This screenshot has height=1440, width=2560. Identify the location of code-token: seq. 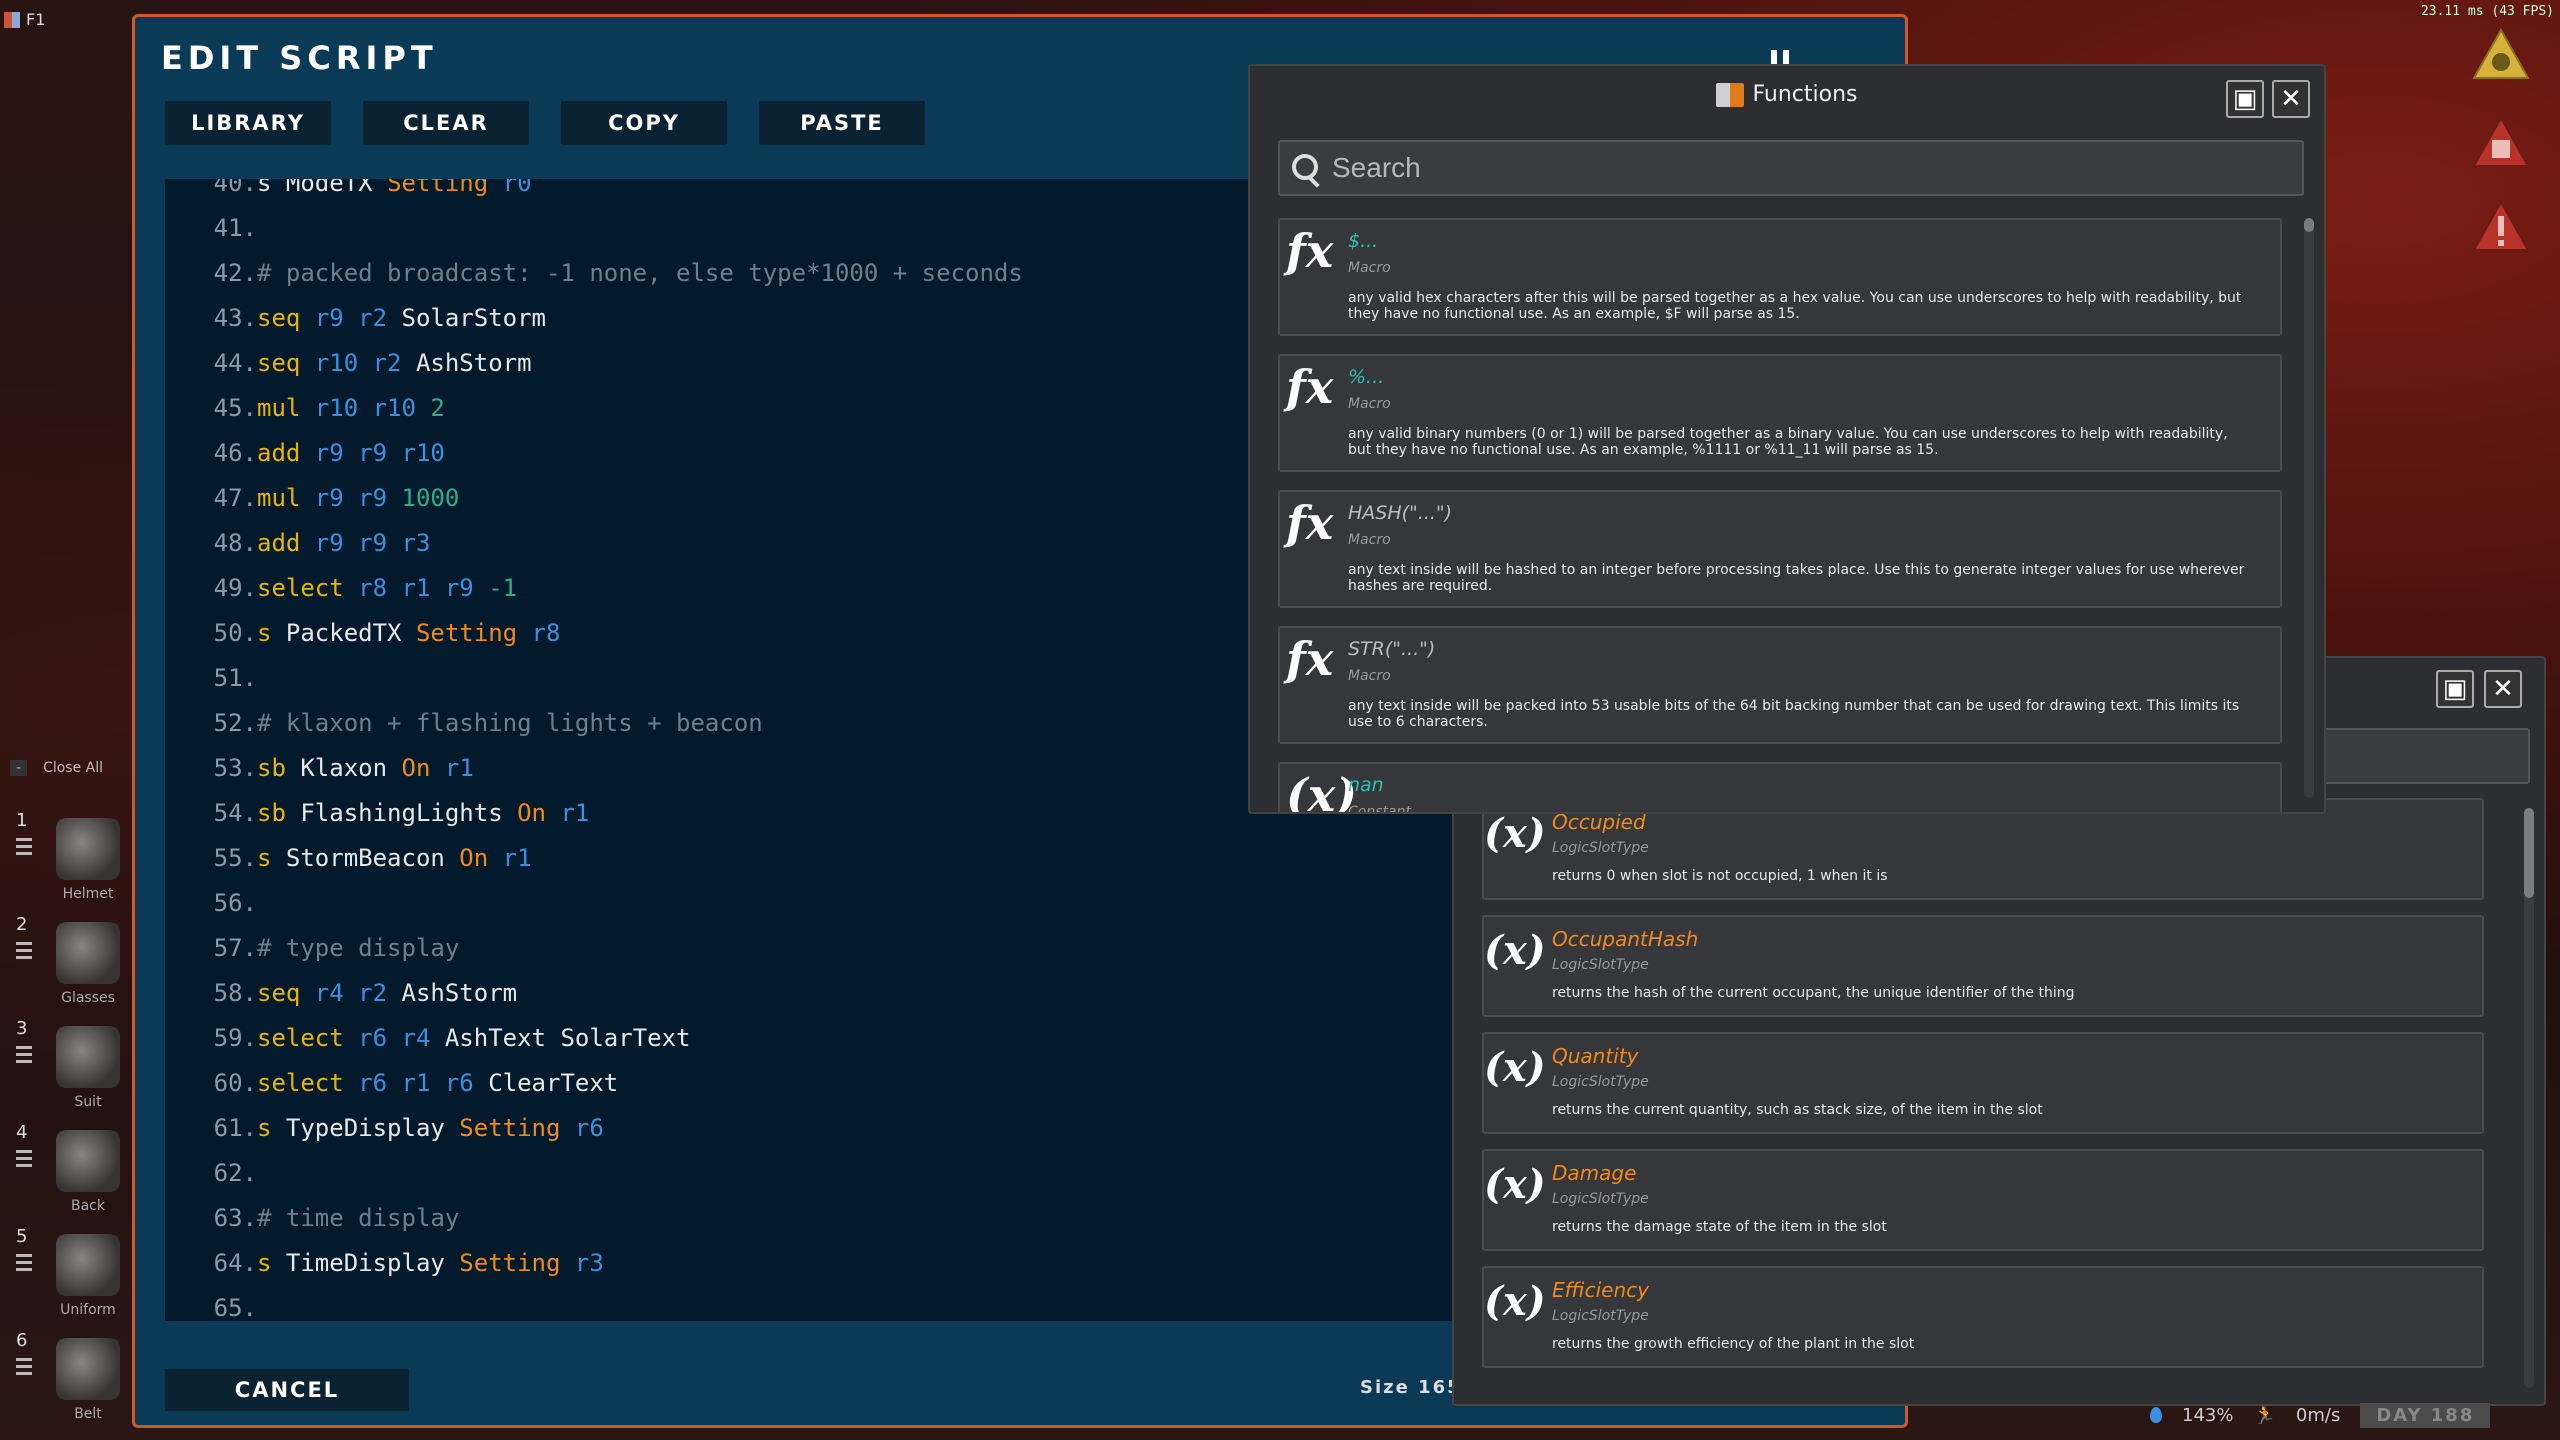
(286, 318).